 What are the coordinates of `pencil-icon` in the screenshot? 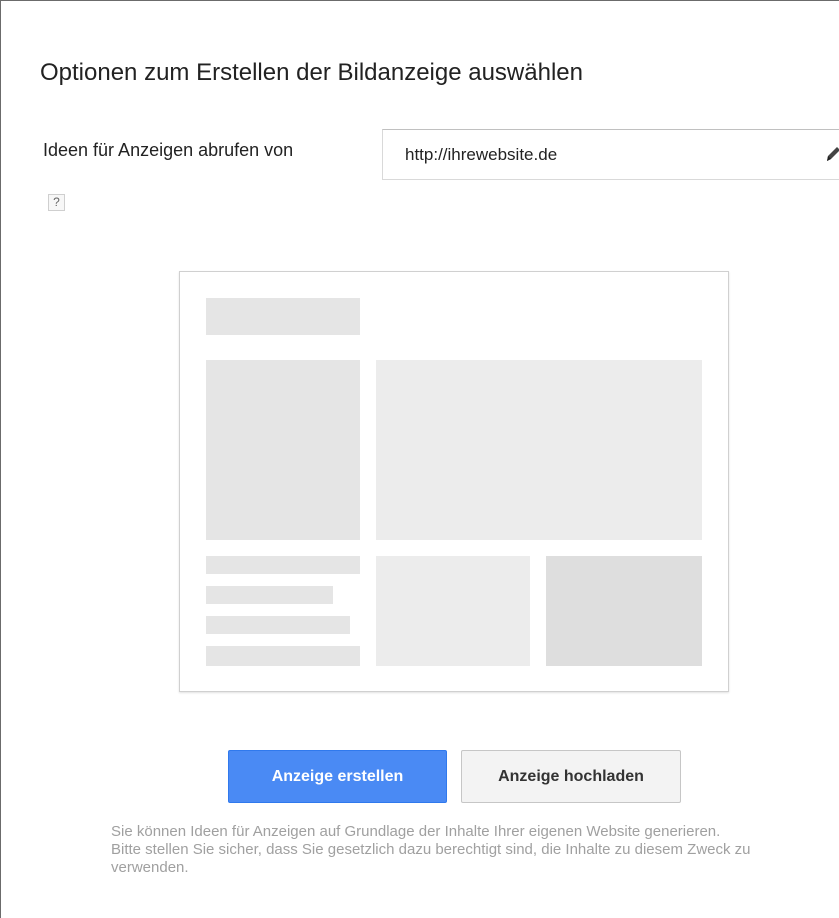 It's located at (831, 152).